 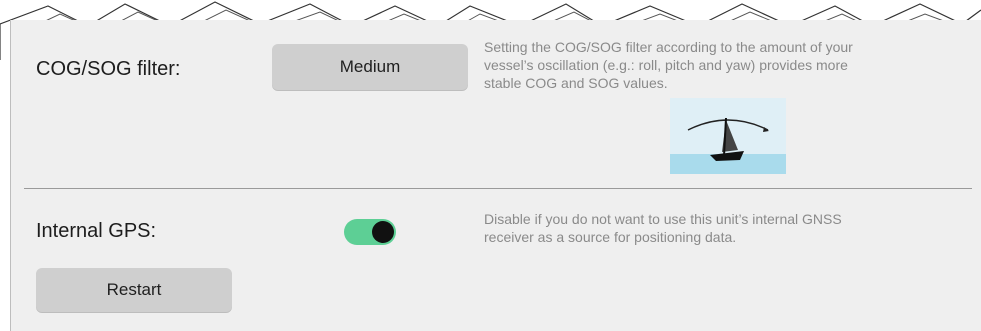 I want to click on internal-gps-toggle, so click(x=370, y=232).